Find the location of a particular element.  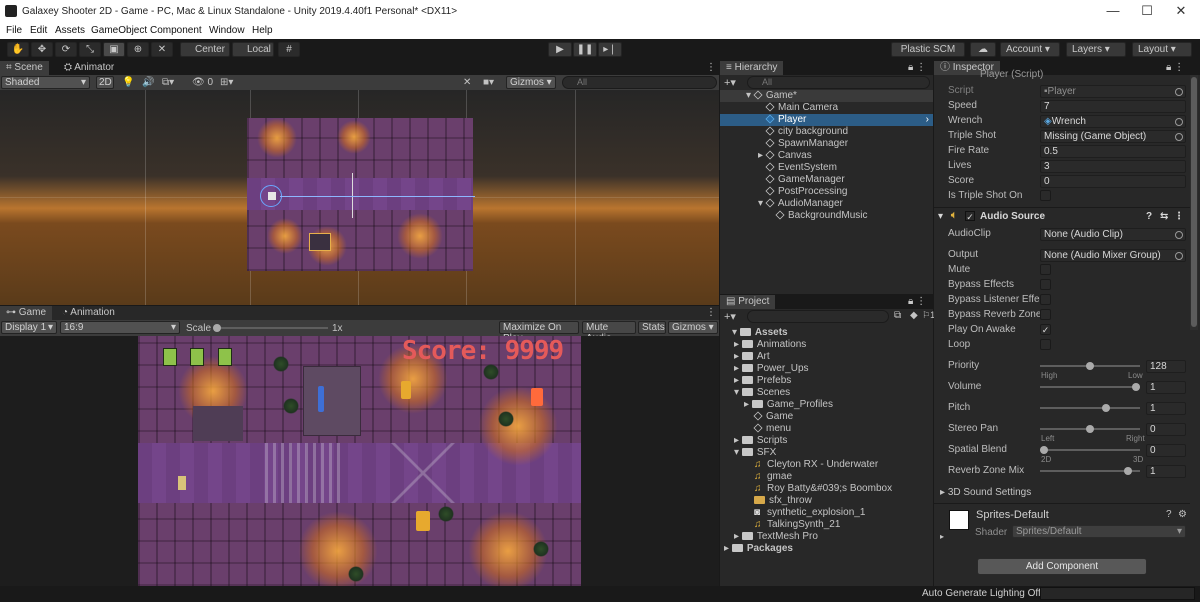

reverb-zone-mix-slider is located at coordinates (1090, 471).